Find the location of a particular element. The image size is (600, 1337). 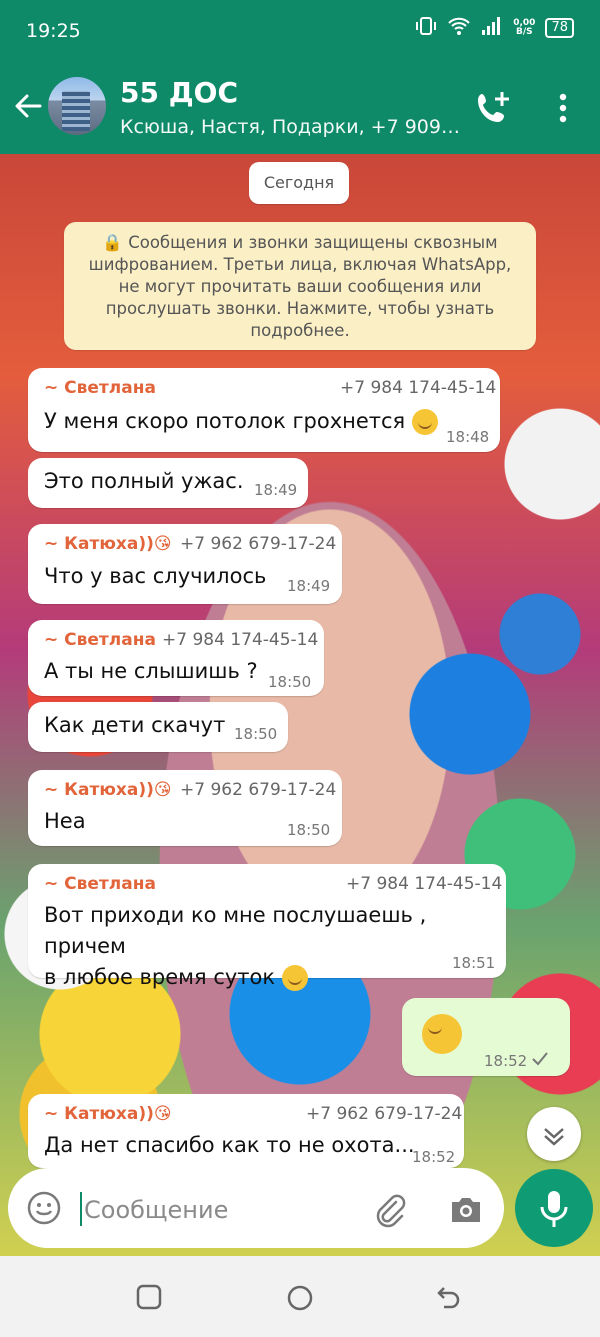

message-text: У меня скоро потолок грохнется is located at coordinates (241, 421).